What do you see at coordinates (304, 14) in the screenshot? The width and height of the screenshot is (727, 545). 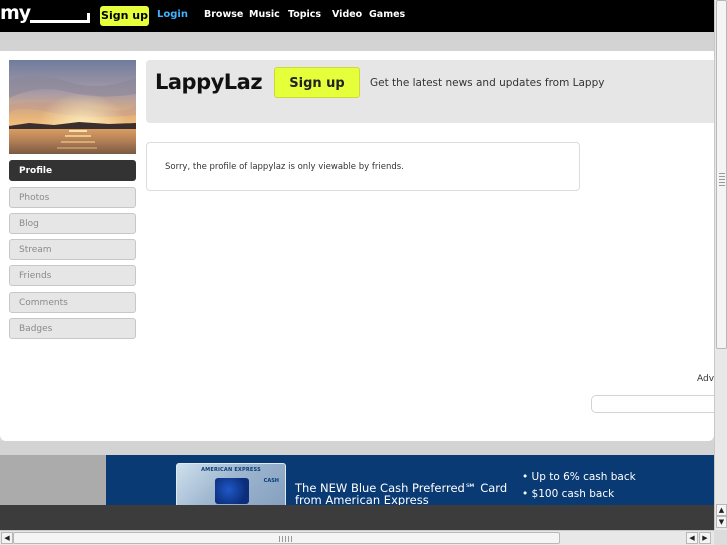 I see `nav-topics: Topics` at bounding box center [304, 14].